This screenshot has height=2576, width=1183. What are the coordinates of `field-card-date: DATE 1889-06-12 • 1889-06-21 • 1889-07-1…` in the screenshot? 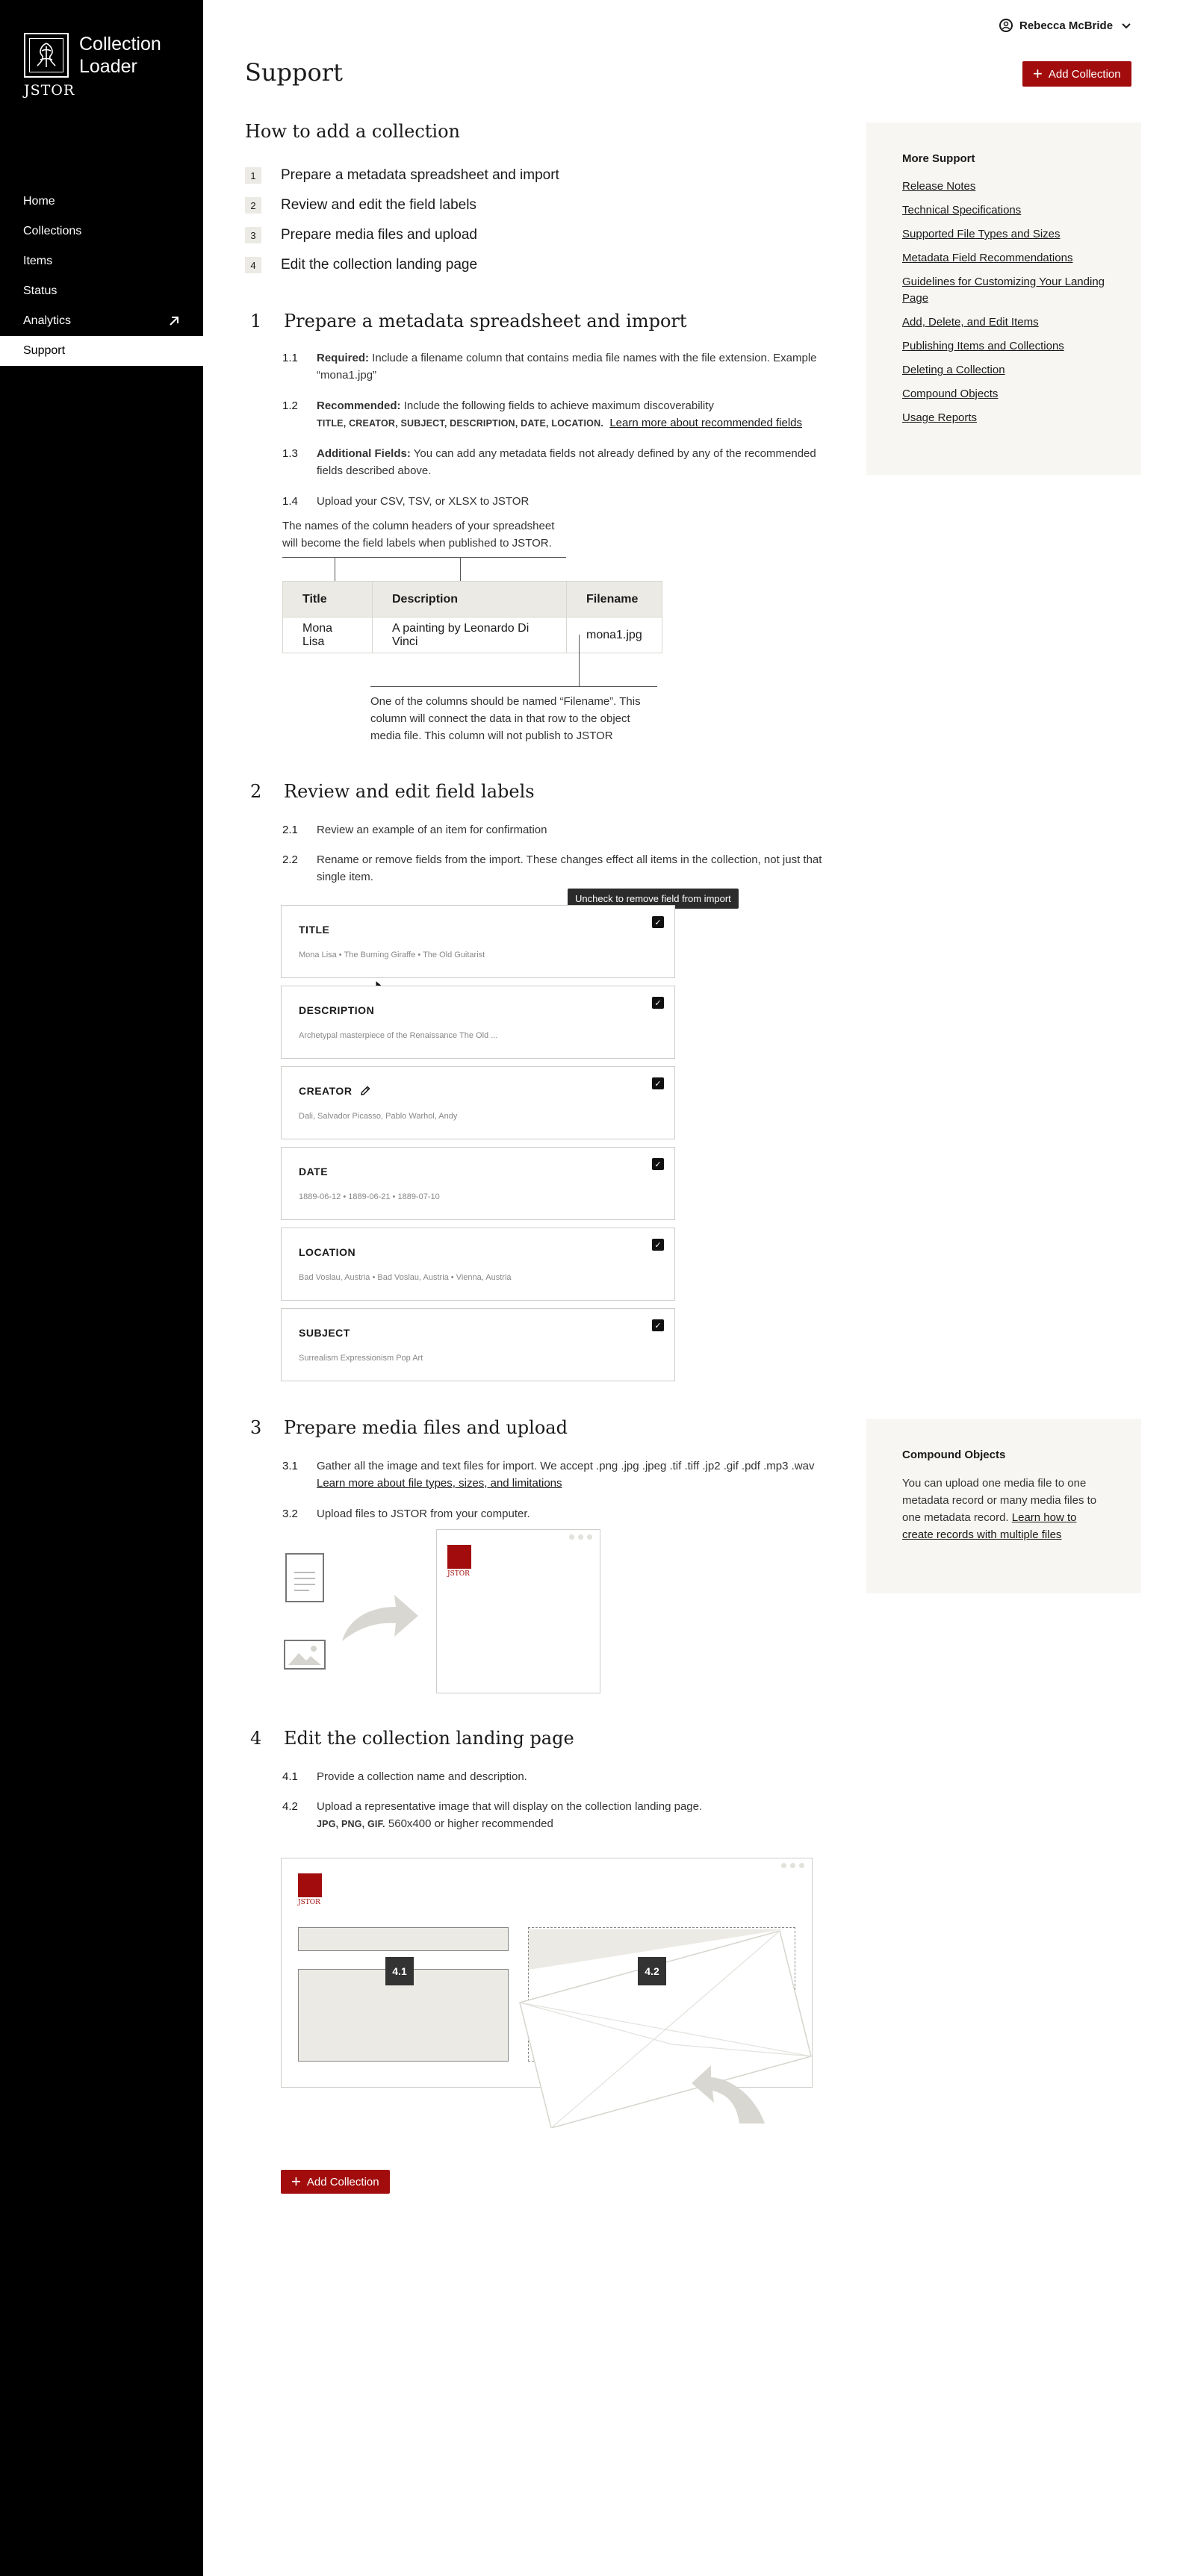 It's located at (478, 1183).